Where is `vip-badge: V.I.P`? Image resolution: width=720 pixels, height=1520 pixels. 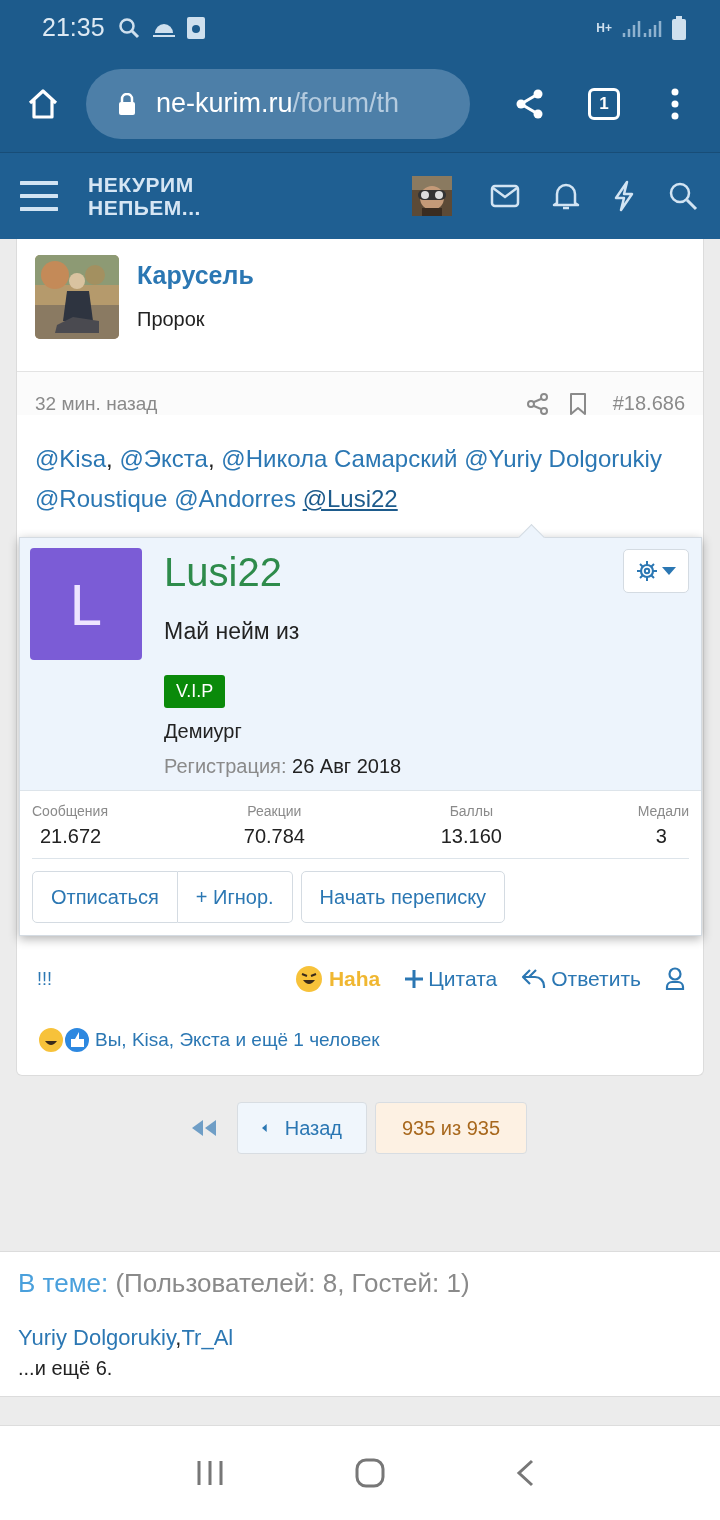 vip-badge: V.I.P is located at coordinates (195, 691).